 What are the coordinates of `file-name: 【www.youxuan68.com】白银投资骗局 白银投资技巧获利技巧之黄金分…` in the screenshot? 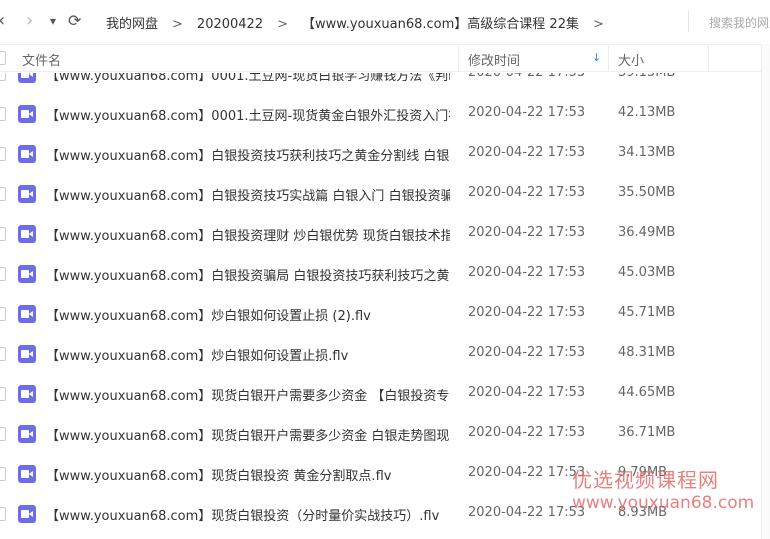 It's located at (248, 274).